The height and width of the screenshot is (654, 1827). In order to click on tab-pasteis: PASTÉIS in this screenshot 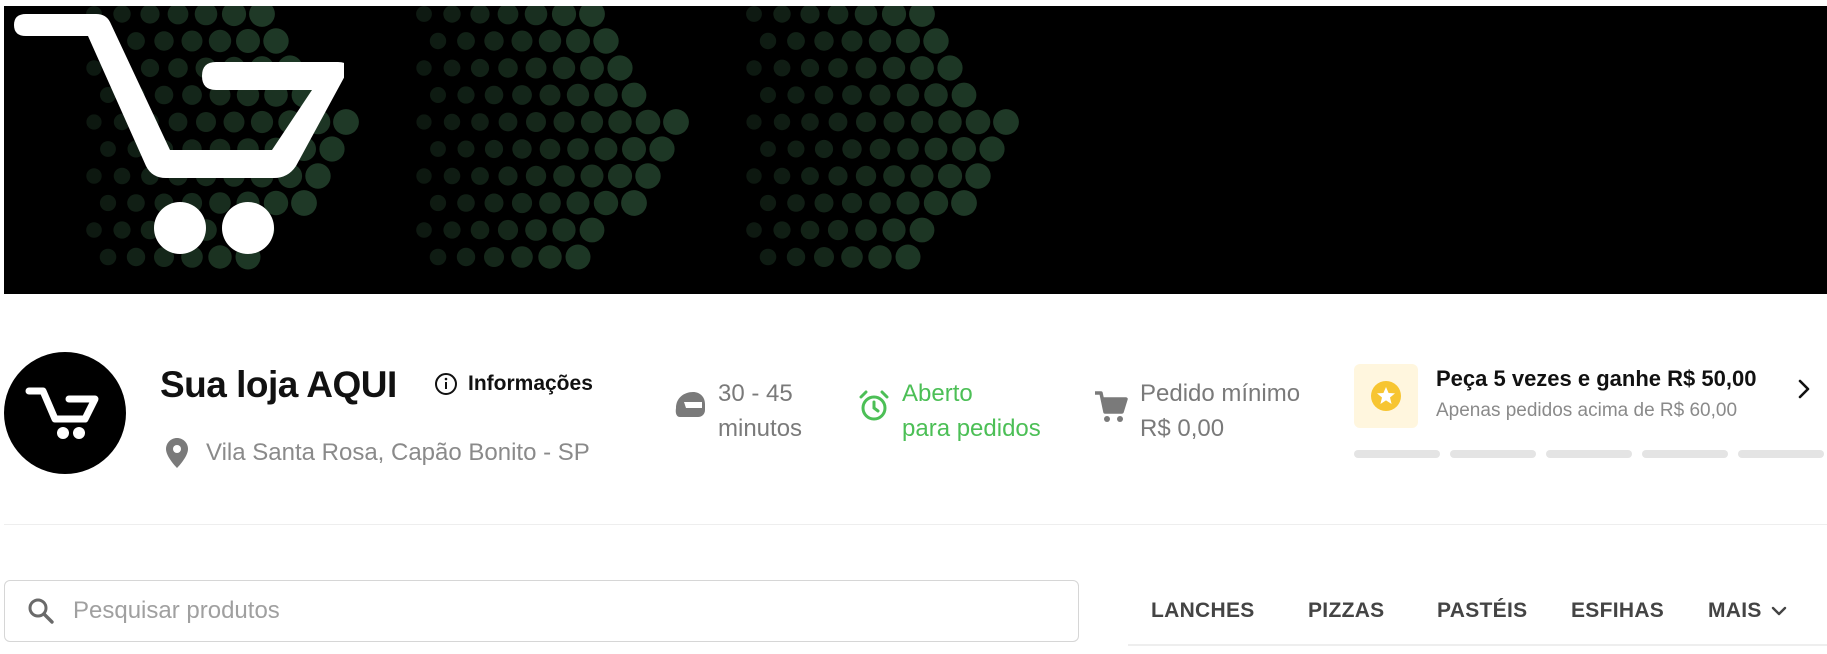, I will do `click(1482, 611)`.